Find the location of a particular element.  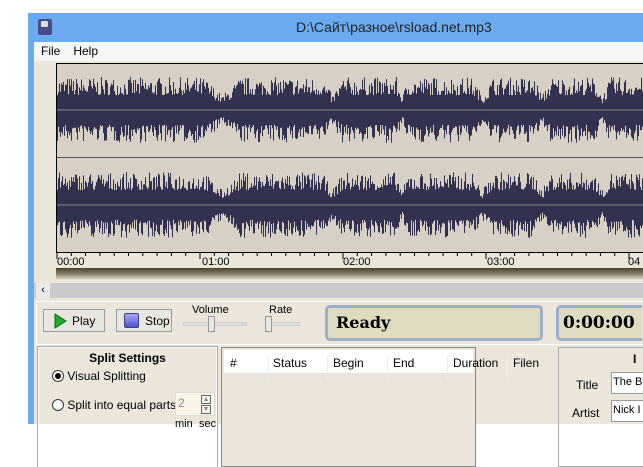

artist-label: Artist is located at coordinates (586, 413).